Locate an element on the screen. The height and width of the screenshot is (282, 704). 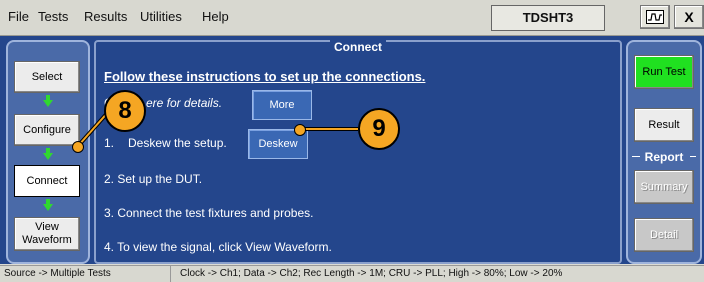
menu-utilities: Utilities is located at coordinates (161, 16).